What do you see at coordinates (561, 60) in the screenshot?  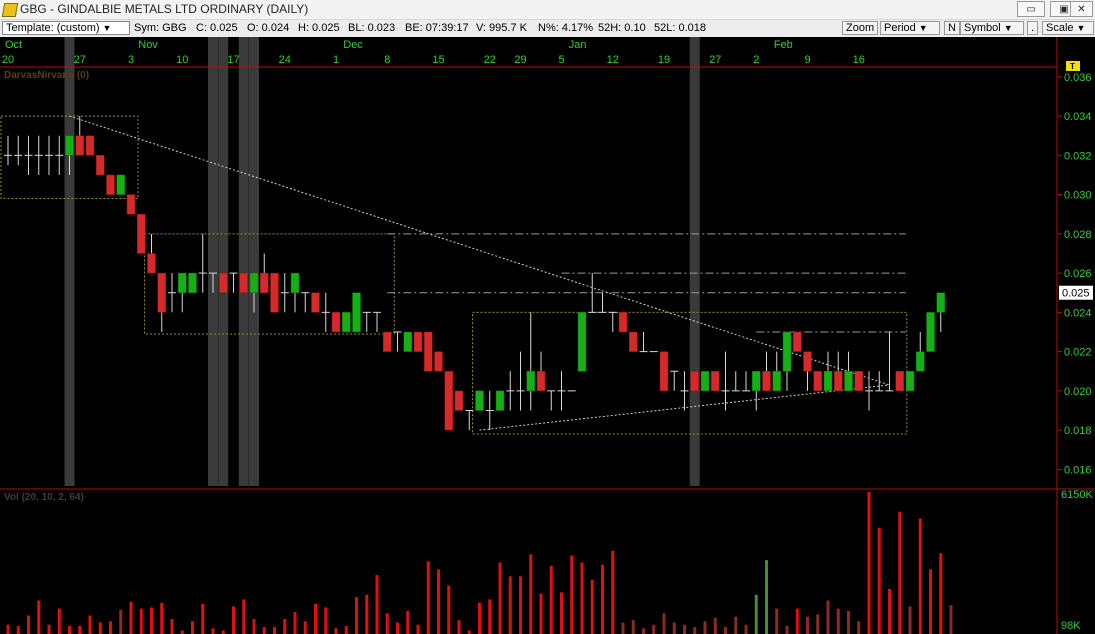 I see `day-tick-label: 5` at bounding box center [561, 60].